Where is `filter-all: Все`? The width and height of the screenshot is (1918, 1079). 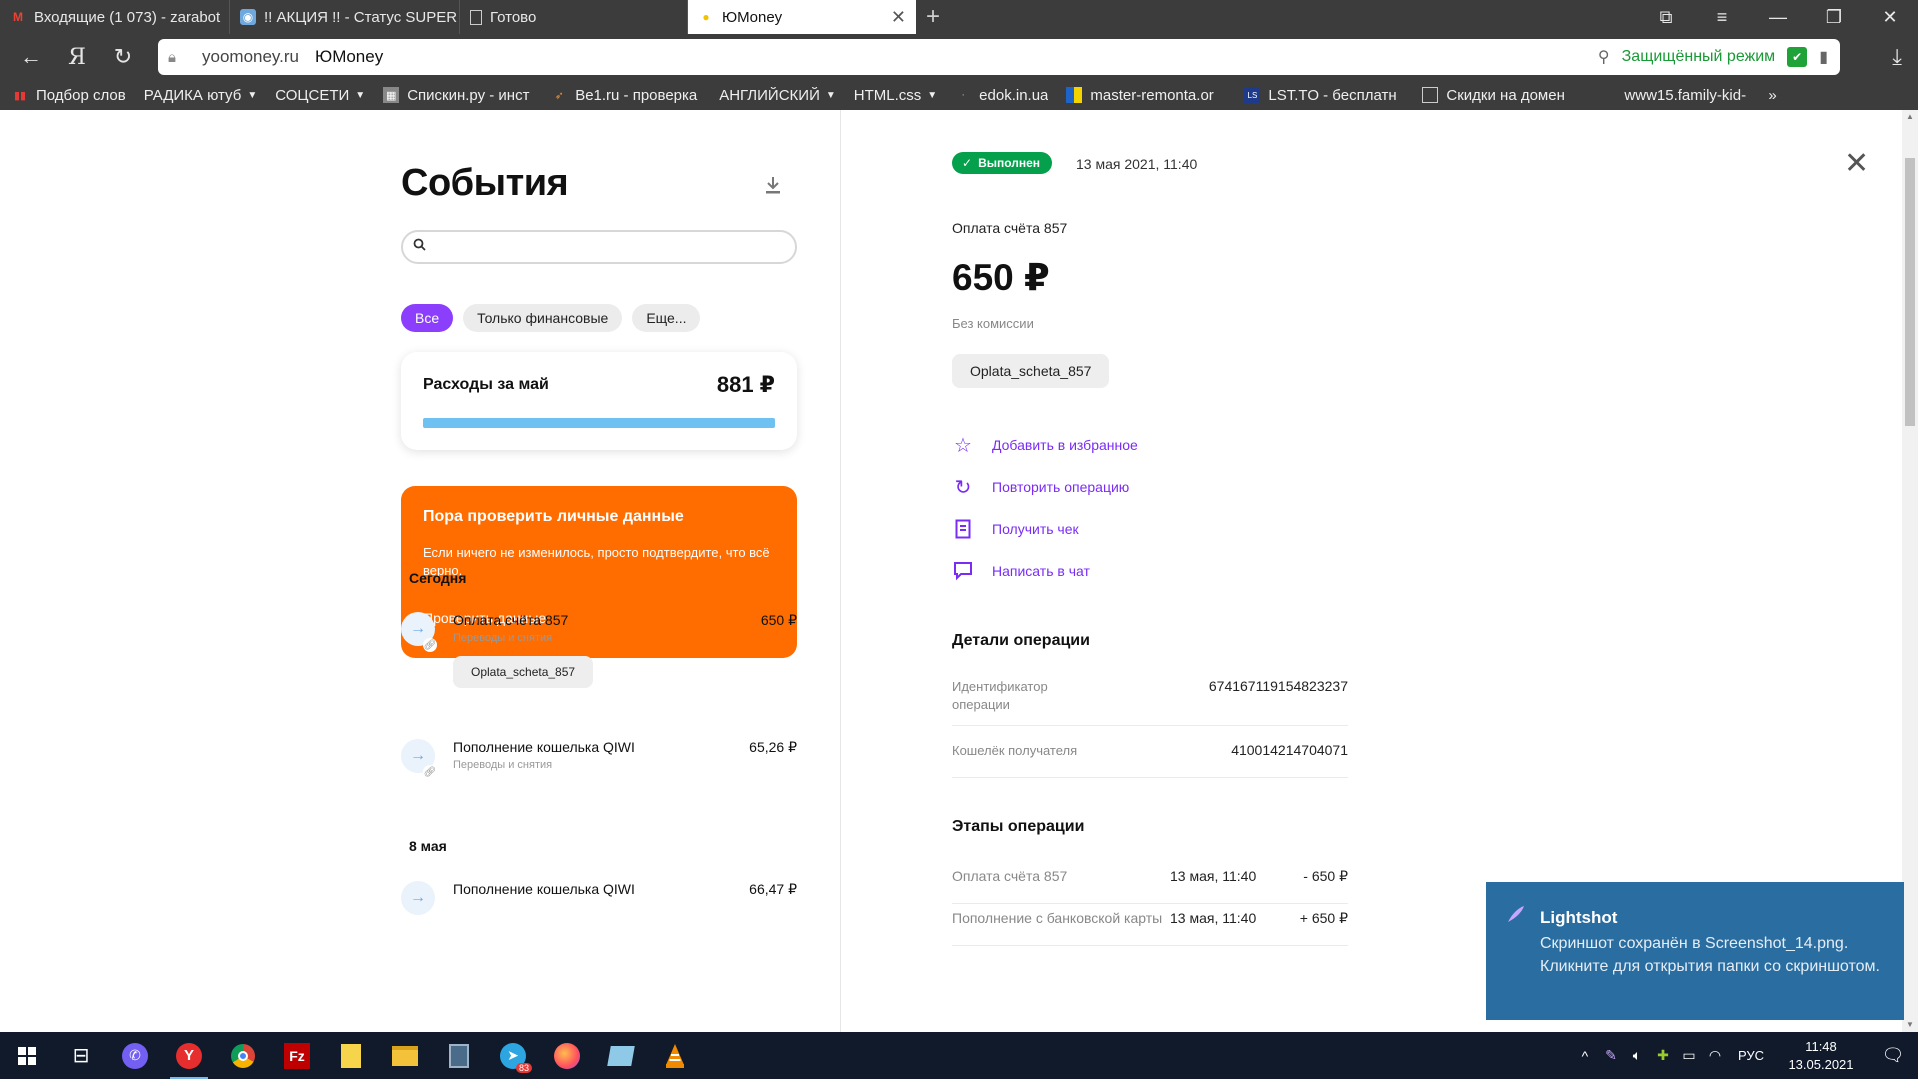
filter-all: Все is located at coordinates (427, 318).